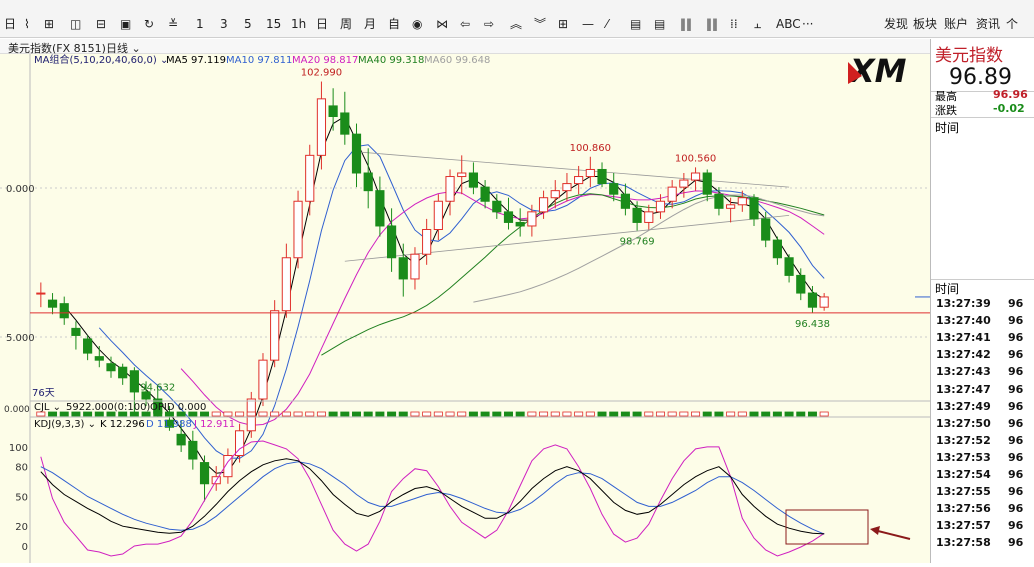  I want to click on chevron-down-icon: ︾, so click(540, 24).